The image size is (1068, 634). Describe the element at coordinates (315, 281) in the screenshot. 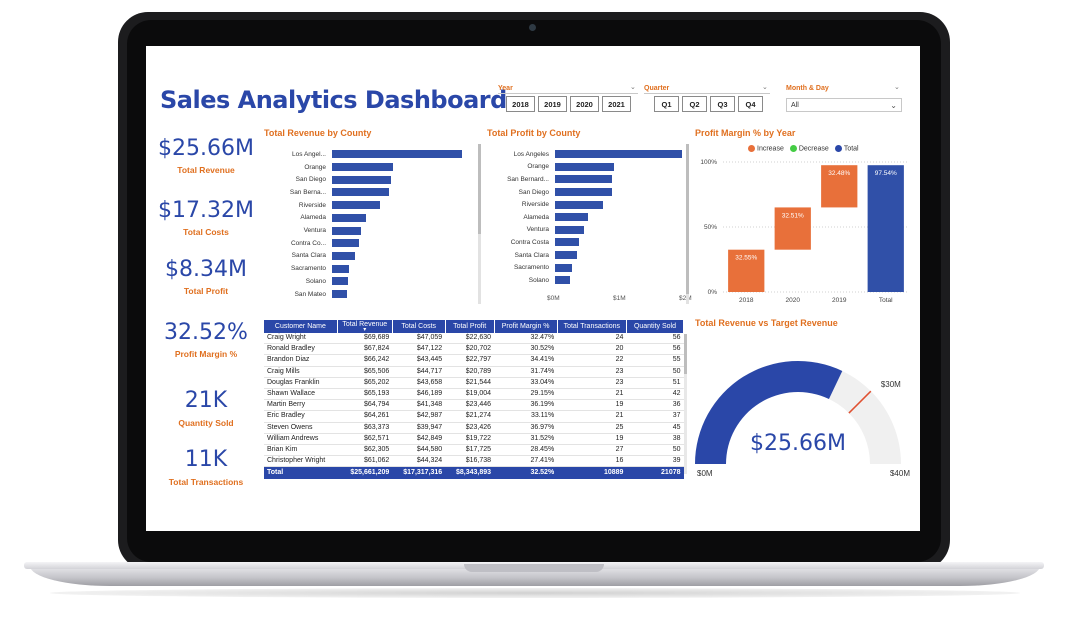

I see `revenue-county-label: Solano` at that location.